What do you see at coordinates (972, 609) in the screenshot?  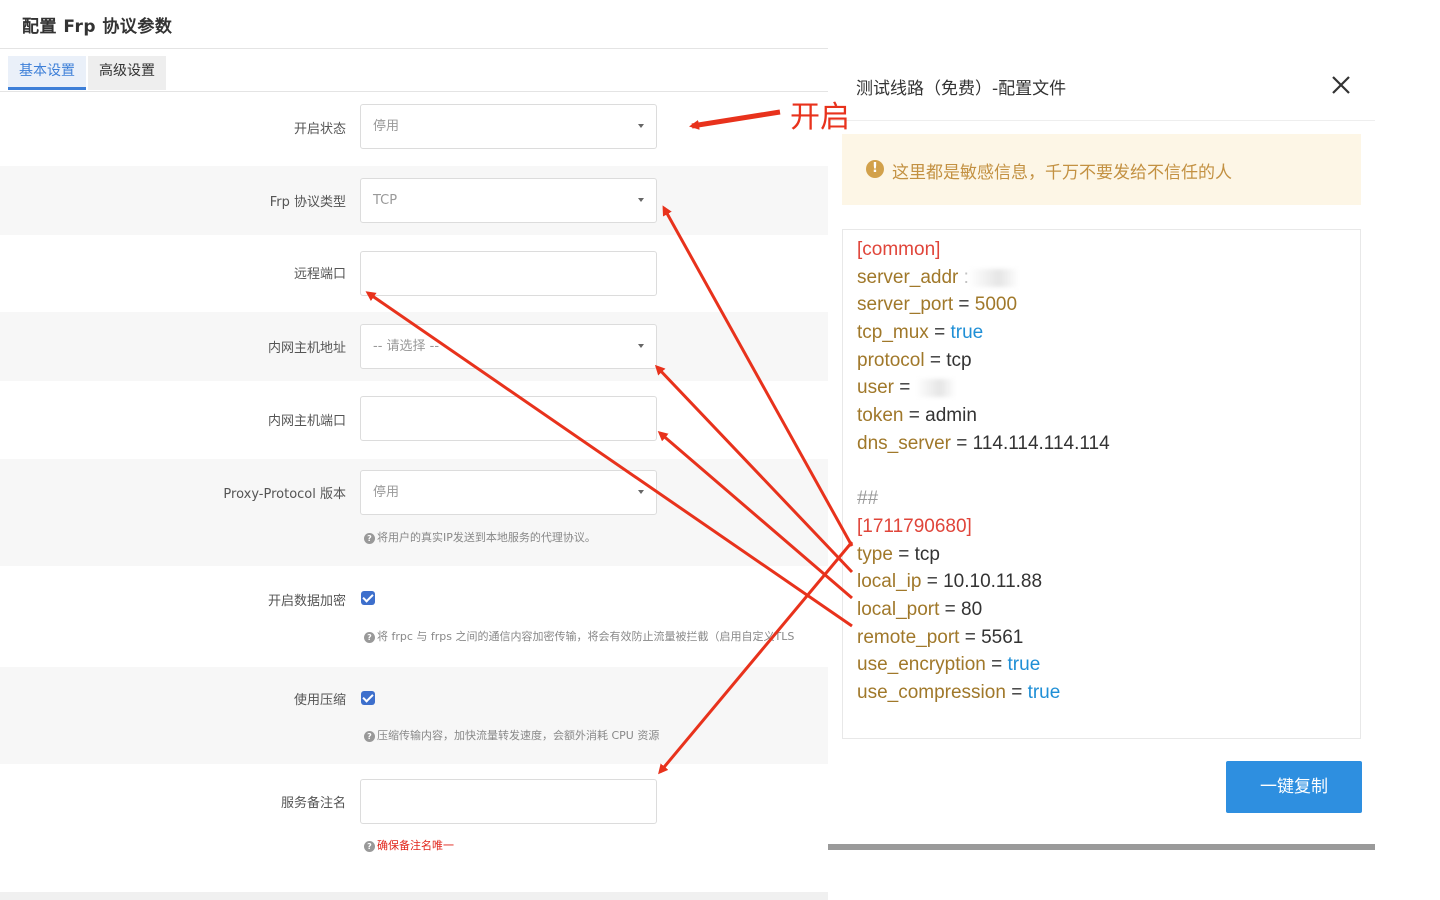 I see `config-value: 80` at bounding box center [972, 609].